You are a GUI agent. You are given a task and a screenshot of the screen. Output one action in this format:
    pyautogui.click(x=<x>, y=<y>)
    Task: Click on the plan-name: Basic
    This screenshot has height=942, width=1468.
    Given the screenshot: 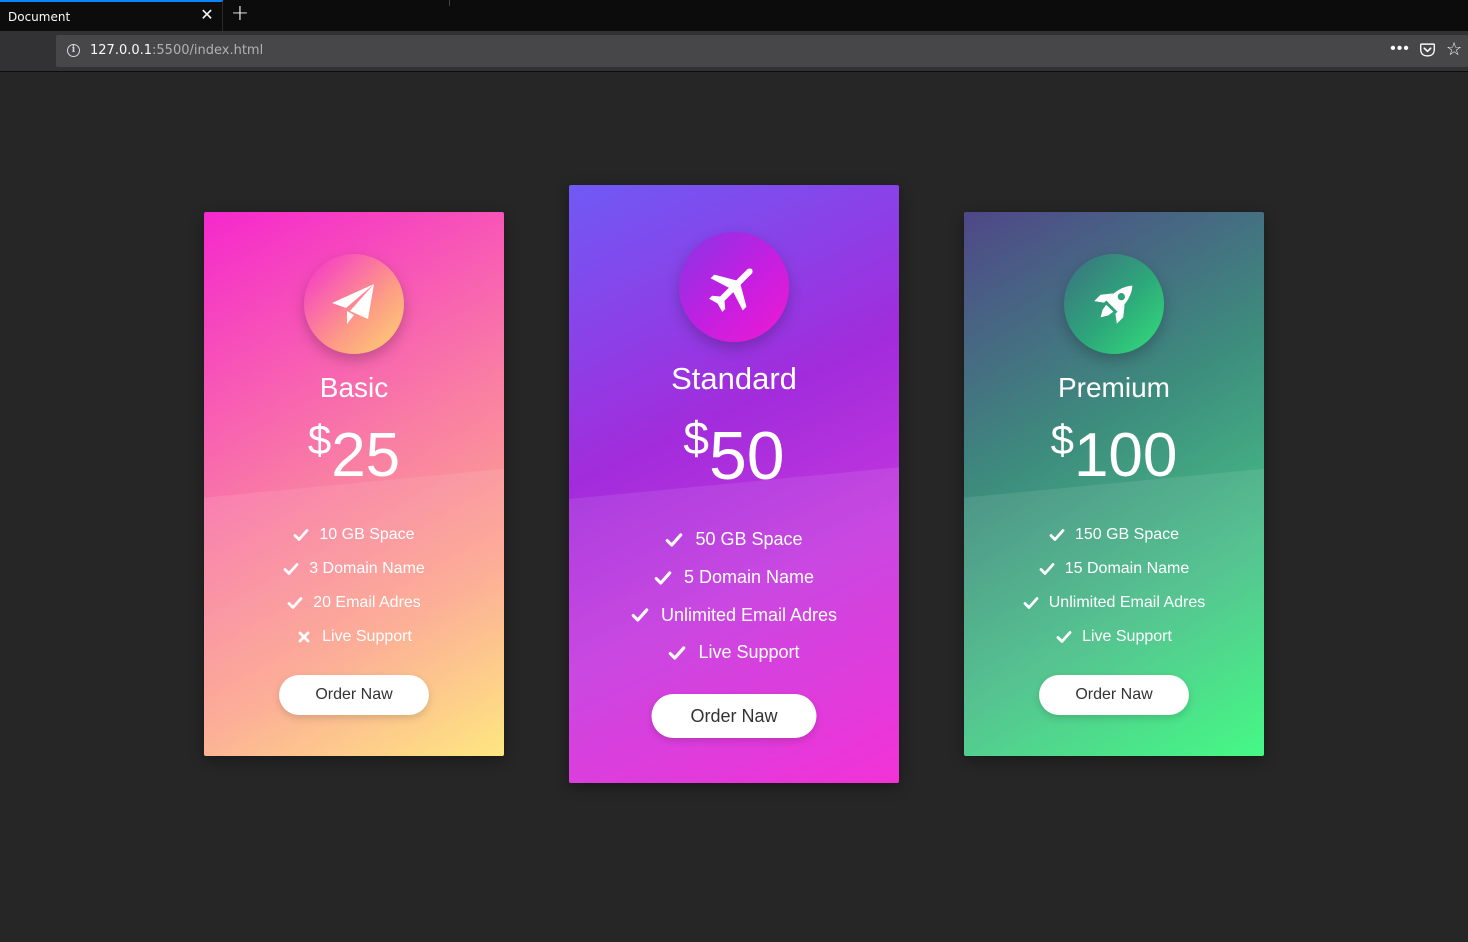 What is the action you would take?
    pyautogui.click(x=354, y=387)
    